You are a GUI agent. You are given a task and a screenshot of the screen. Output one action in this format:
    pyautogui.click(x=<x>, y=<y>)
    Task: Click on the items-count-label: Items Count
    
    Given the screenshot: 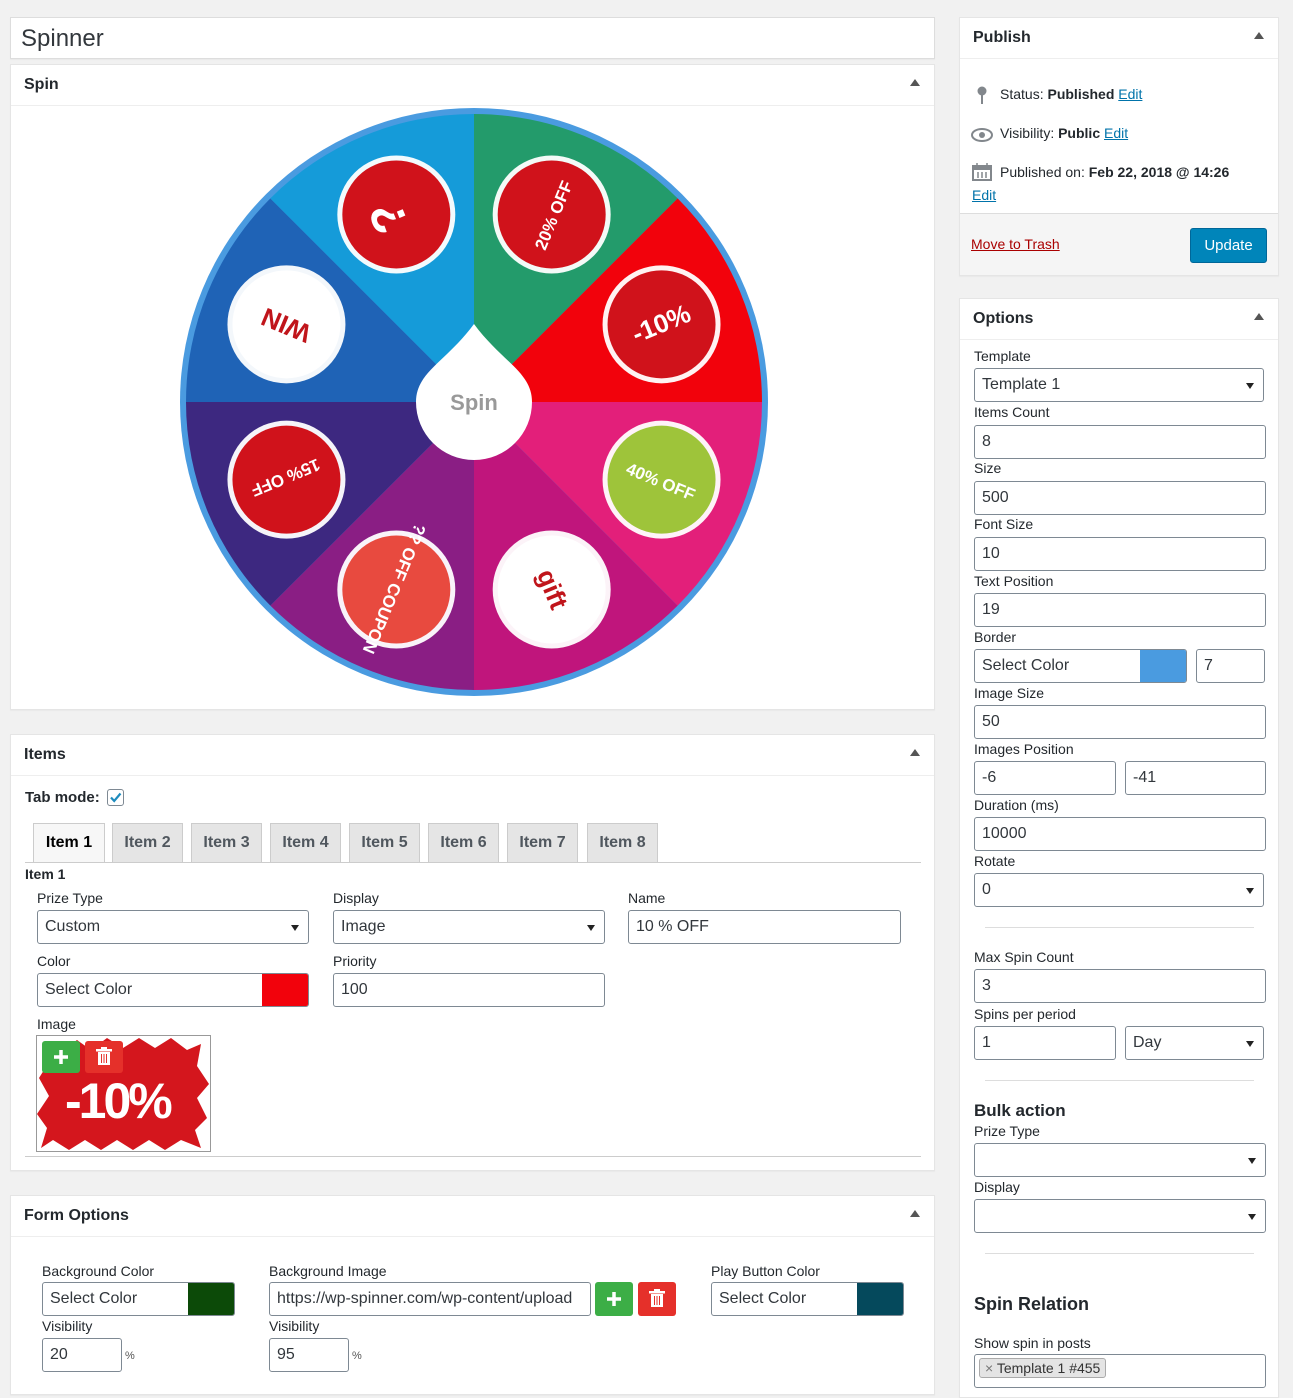 What is the action you would take?
    pyautogui.click(x=1012, y=412)
    